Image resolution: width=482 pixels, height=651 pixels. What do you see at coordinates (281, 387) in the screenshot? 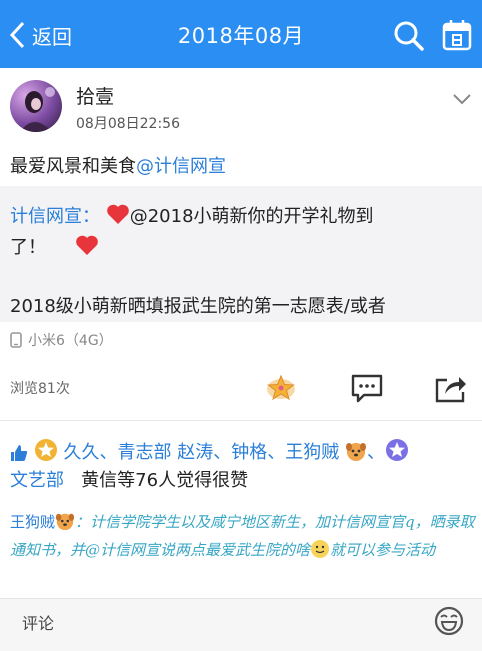
I see `star-sticker-icon` at bounding box center [281, 387].